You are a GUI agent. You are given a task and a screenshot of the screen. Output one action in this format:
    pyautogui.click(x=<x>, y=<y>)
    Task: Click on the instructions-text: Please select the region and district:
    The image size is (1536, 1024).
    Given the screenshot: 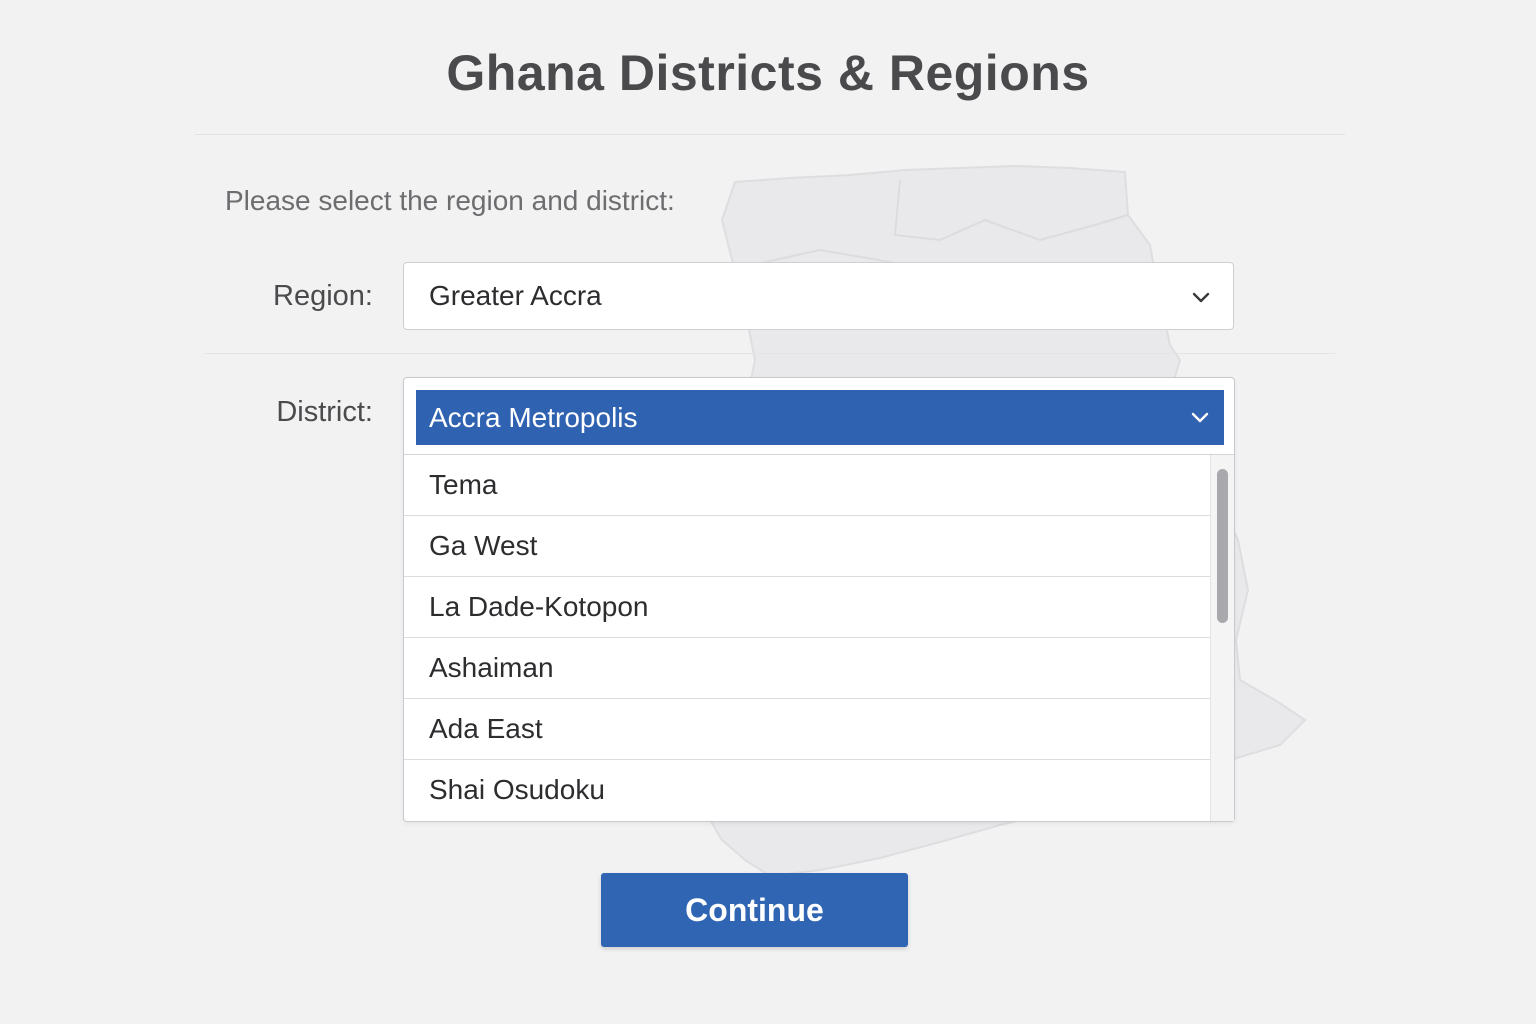 What is the action you would take?
    pyautogui.click(x=450, y=200)
    